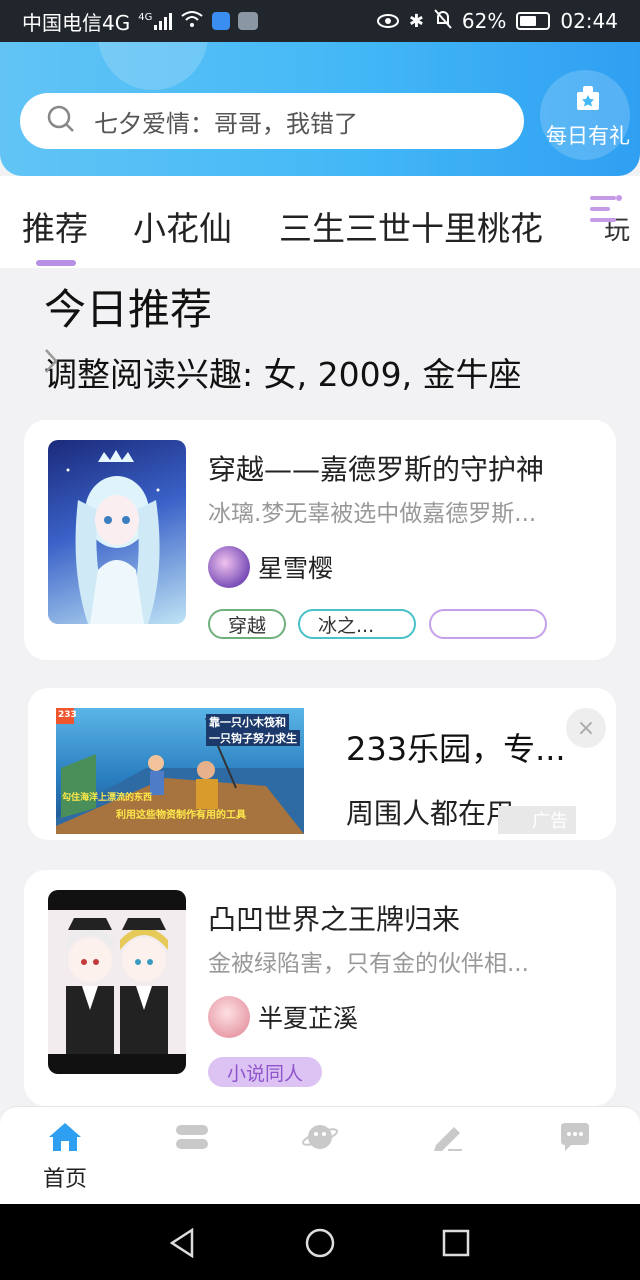 The image size is (640, 1280). What do you see at coordinates (387, 21) in the screenshot?
I see `eye-icon` at bounding box center [387, 21].